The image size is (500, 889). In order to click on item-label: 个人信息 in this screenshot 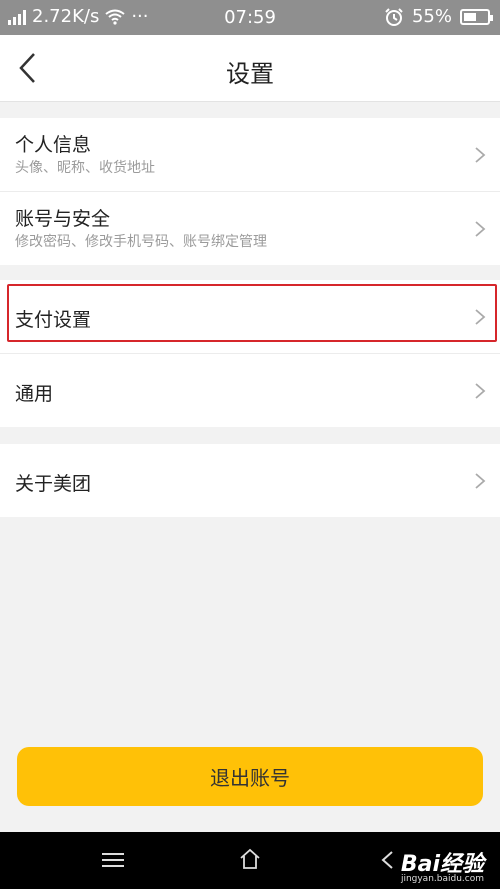, I will do `click(53, 145)`.